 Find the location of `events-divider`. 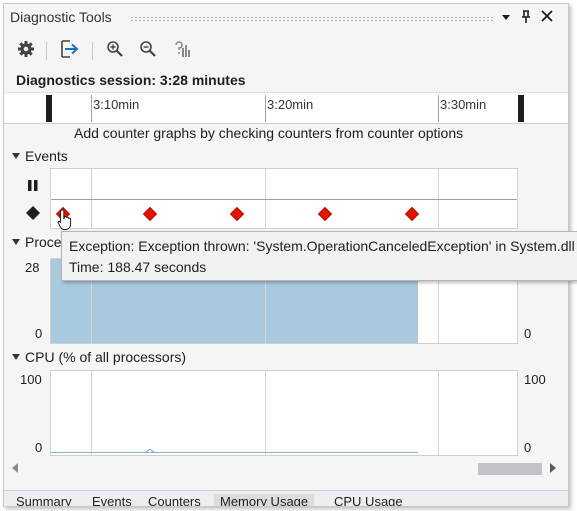

events-divider is located at coordinates (284, 199).